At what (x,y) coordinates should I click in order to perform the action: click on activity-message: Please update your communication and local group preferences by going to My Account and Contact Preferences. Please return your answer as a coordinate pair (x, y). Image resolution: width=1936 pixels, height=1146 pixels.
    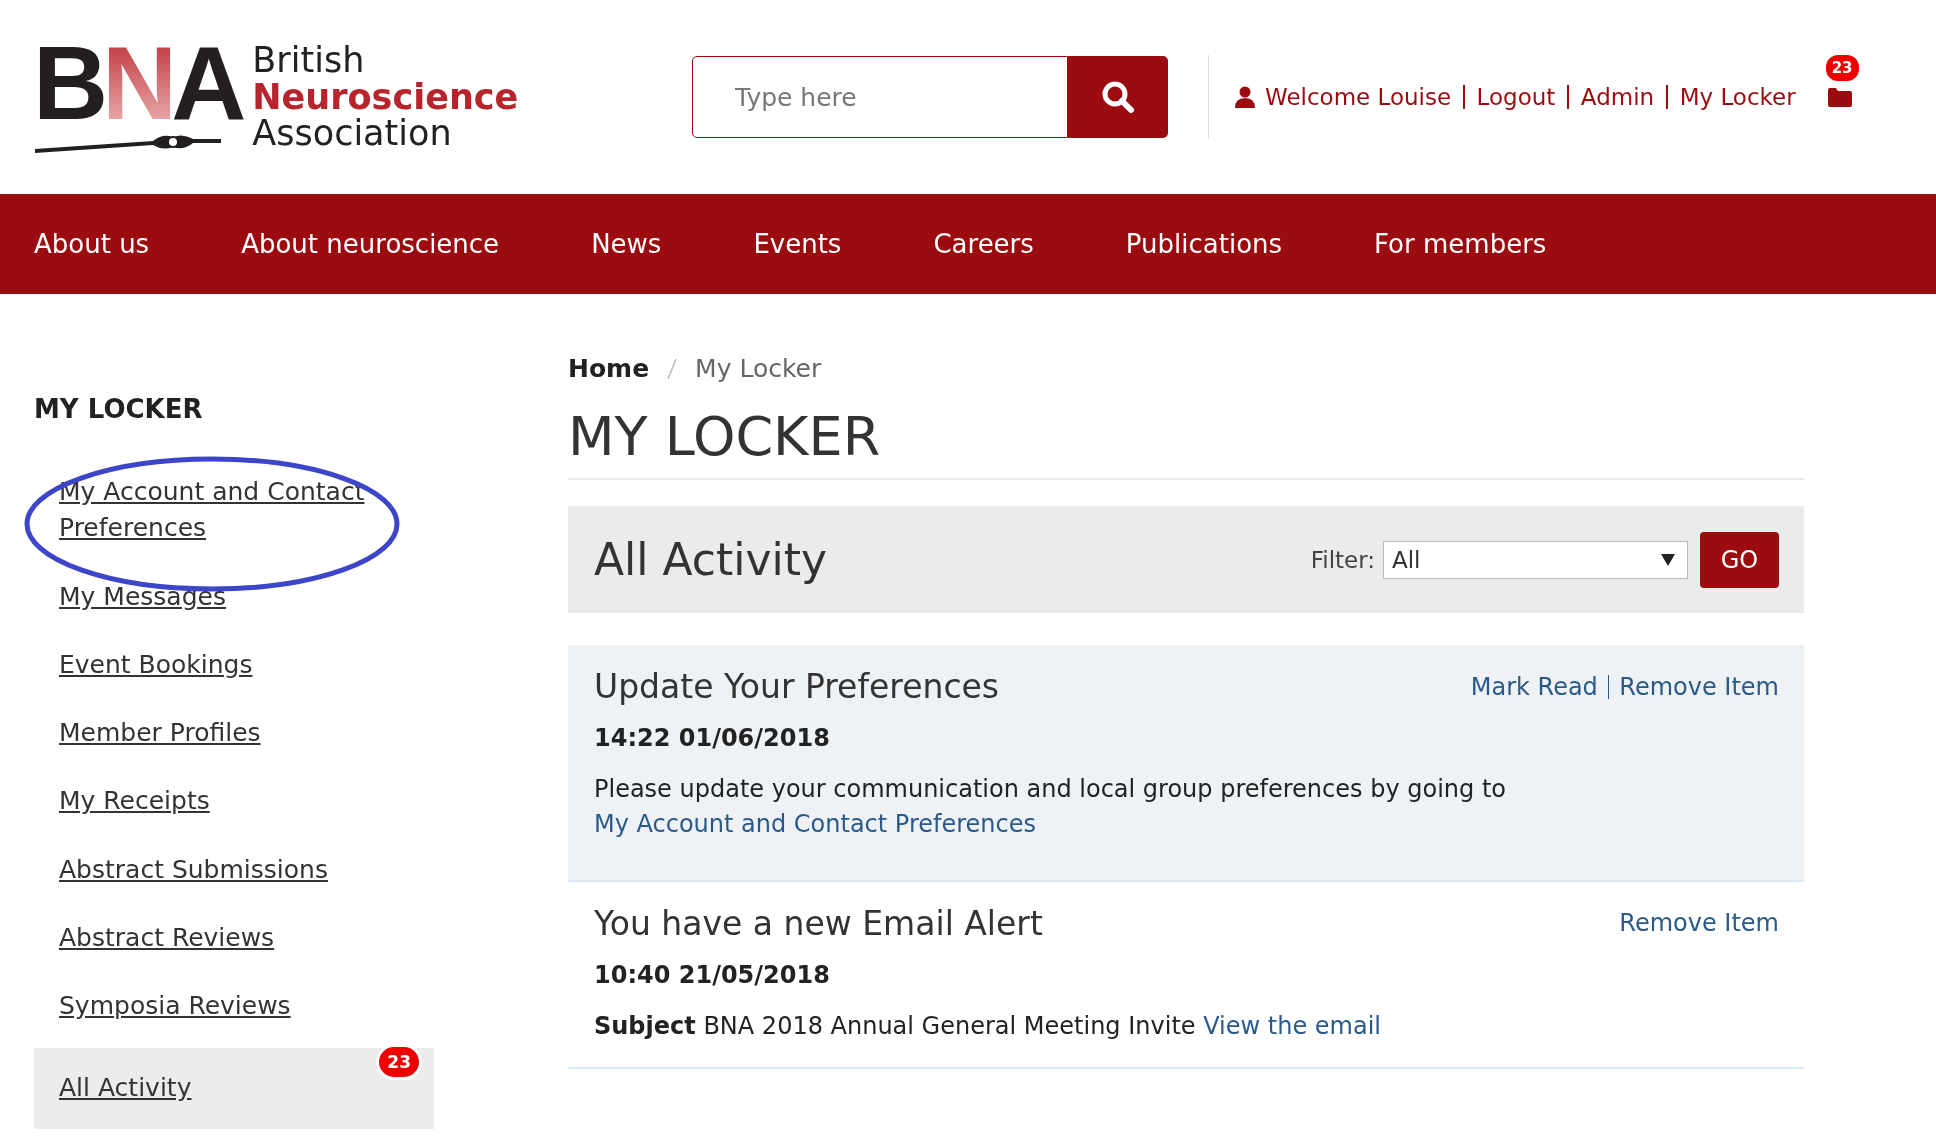
    Looking at the image, I should click on (1050, 807).